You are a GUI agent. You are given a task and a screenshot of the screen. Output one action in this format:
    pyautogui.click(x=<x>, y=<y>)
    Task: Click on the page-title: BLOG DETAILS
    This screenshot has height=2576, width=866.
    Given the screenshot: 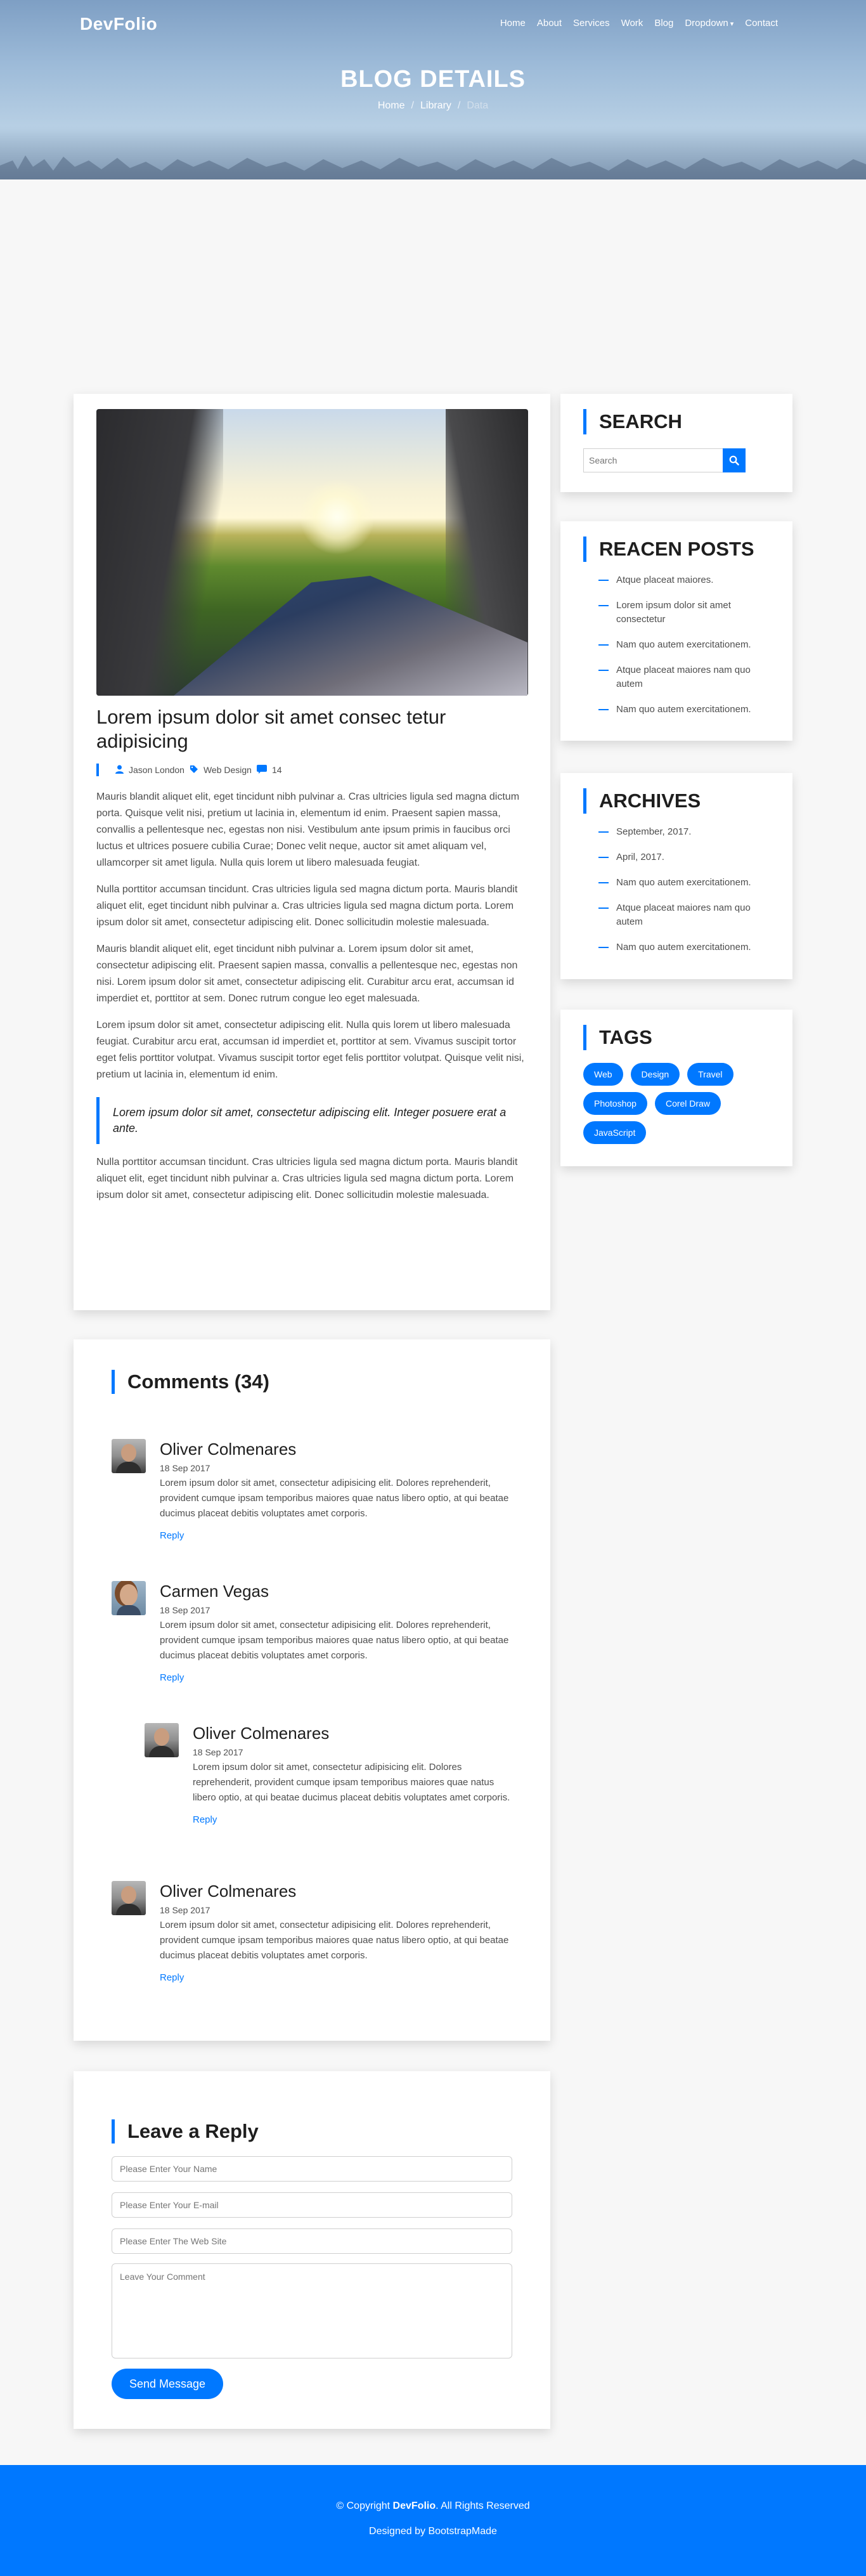 What is the action you would take?
    pyautogui.click(x=433, y=80)
    